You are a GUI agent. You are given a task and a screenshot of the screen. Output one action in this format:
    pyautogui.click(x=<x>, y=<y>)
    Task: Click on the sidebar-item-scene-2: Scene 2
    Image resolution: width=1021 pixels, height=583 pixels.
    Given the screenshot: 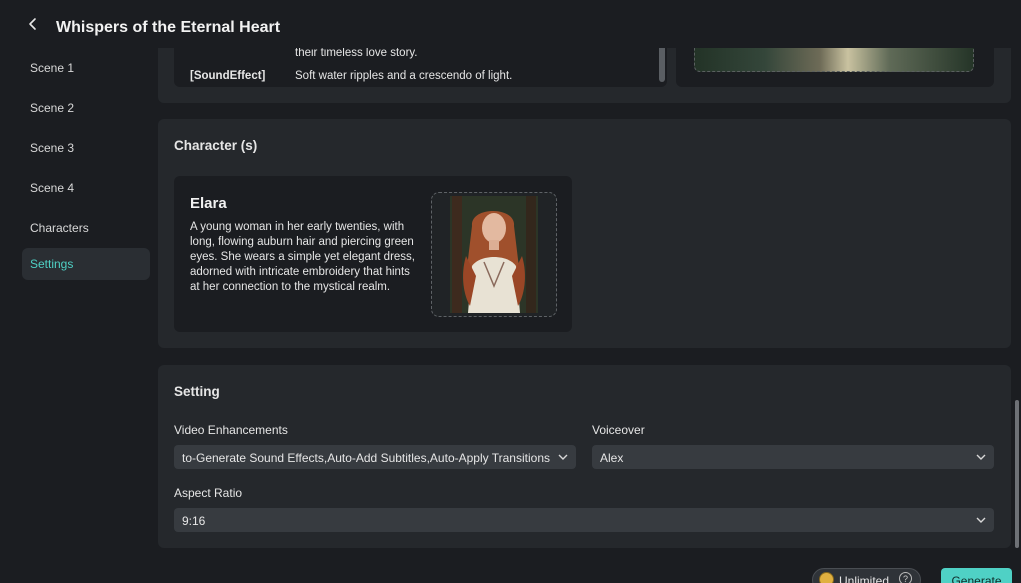 What is the action you would take?
    pyautogui.click(x=86, y=108)
    